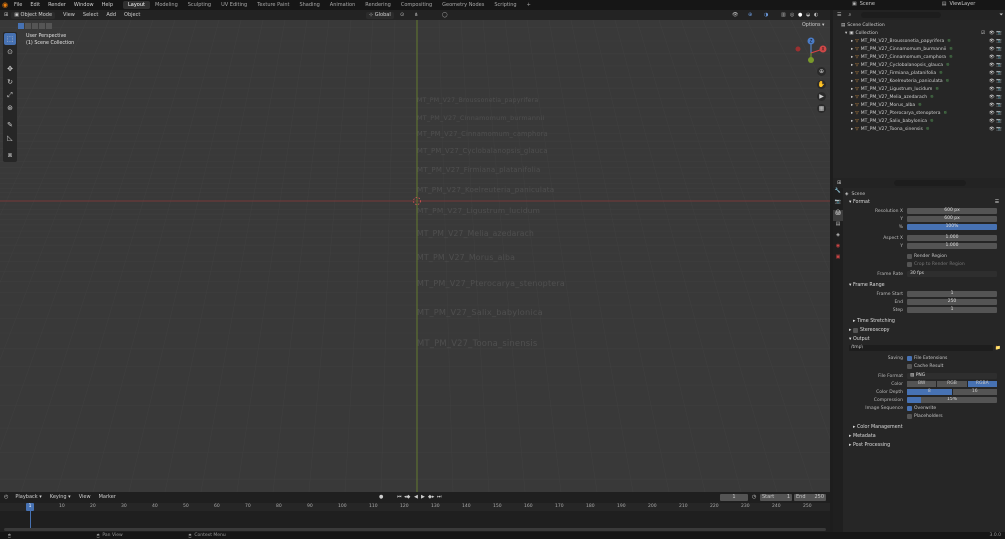 This screenshot has height=539, width=1005. What do you see at coordinates (766, 15) in the screenshot?
I see `overlay-toggle-icon: ◑` at bounding box center [766, 15].